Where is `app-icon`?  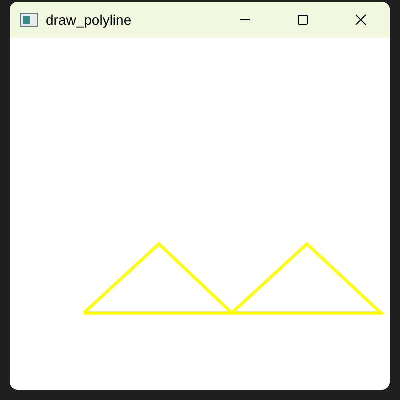
app-icon is located at coordinates (29, 20).